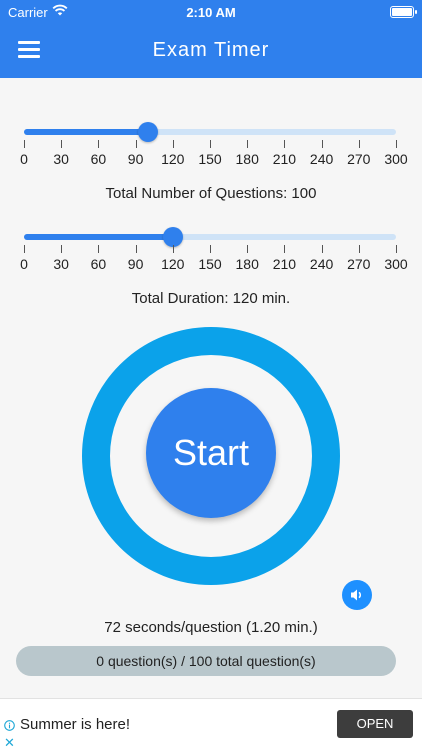 The image size is (422, 750). I want to click on info-icon, so click(9, 725).